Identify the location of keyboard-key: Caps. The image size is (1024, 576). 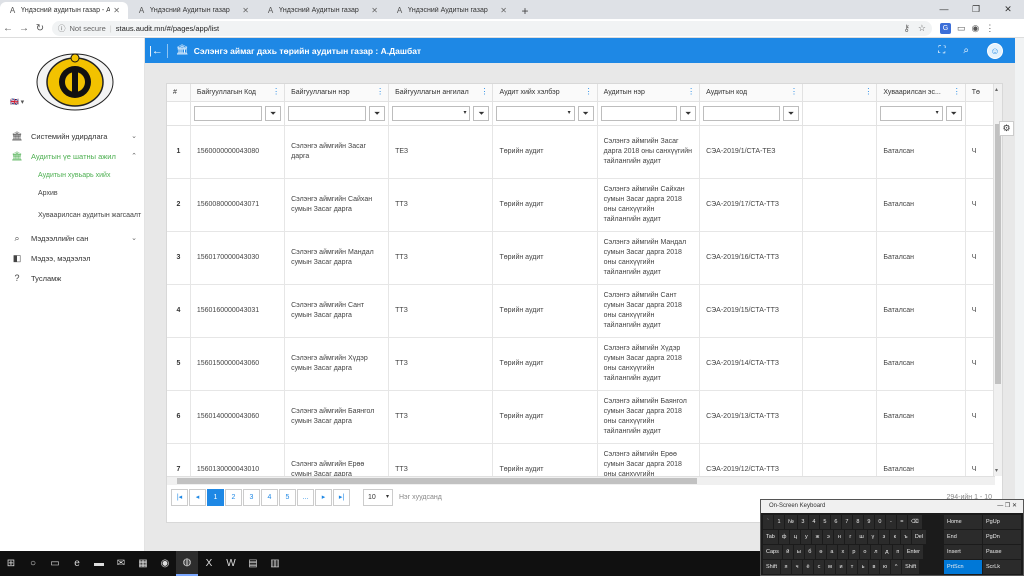
(772, 552).